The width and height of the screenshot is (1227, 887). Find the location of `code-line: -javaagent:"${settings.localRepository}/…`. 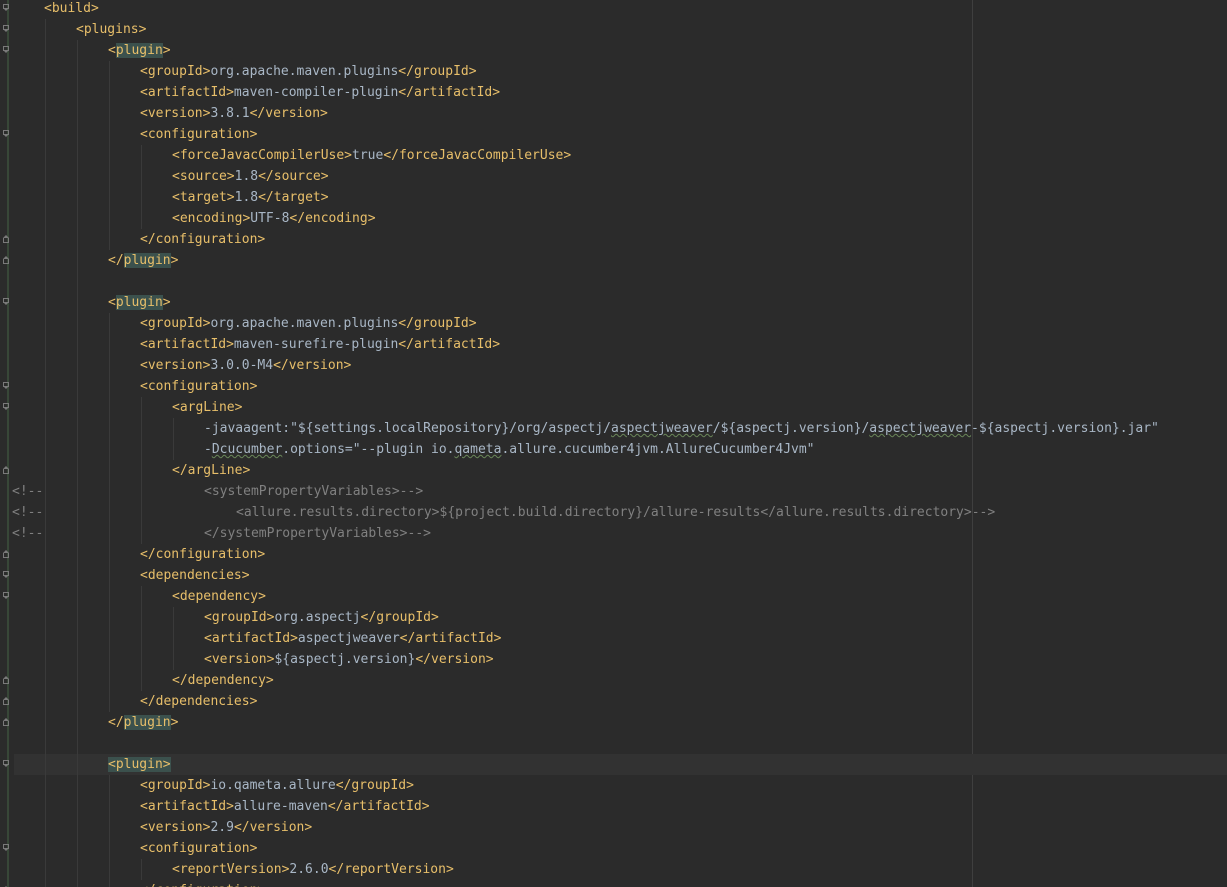

code-line: -javaagent:"${settings.localRepository}/… is located at coordinates (613, 428).